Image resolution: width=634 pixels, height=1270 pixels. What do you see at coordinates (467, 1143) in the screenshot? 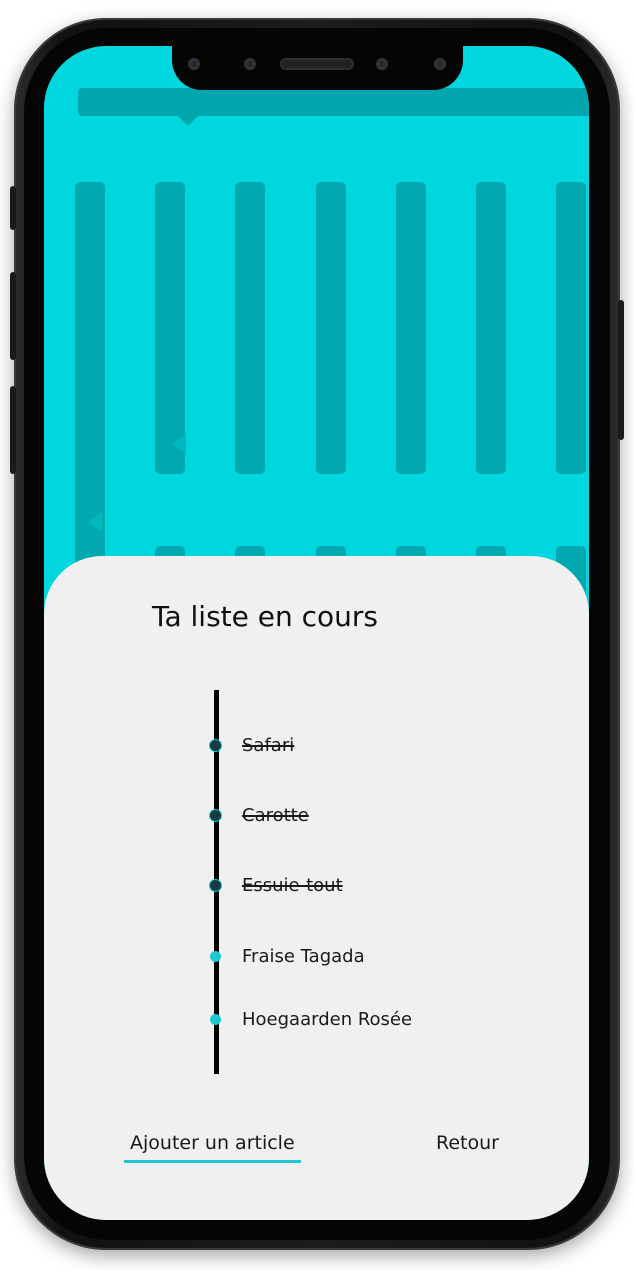
I see `back-button: Retour` at bounding box center [467, 1143].